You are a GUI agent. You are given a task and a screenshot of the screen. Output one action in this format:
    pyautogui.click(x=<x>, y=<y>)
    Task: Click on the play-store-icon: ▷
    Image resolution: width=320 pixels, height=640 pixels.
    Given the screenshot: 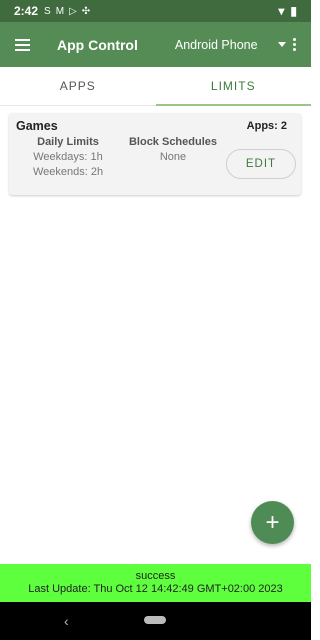 What is the action you would take?
    pyautogui.click(x=73, y=11)
    